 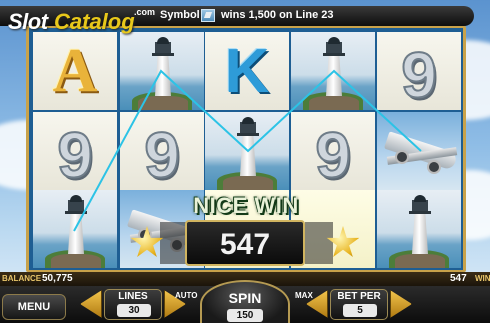 I want to click on bet-per-field: BET PER 5, so click(x=359, y=304).